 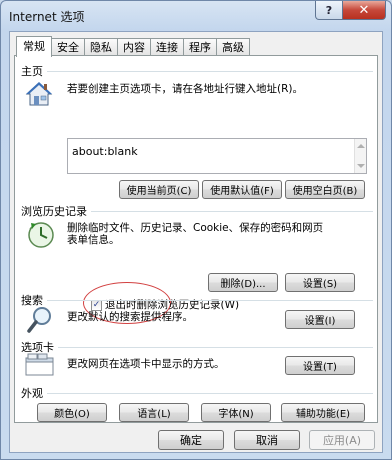 I want to click on apply-button: 应用(A), so click(x=342, y=440).